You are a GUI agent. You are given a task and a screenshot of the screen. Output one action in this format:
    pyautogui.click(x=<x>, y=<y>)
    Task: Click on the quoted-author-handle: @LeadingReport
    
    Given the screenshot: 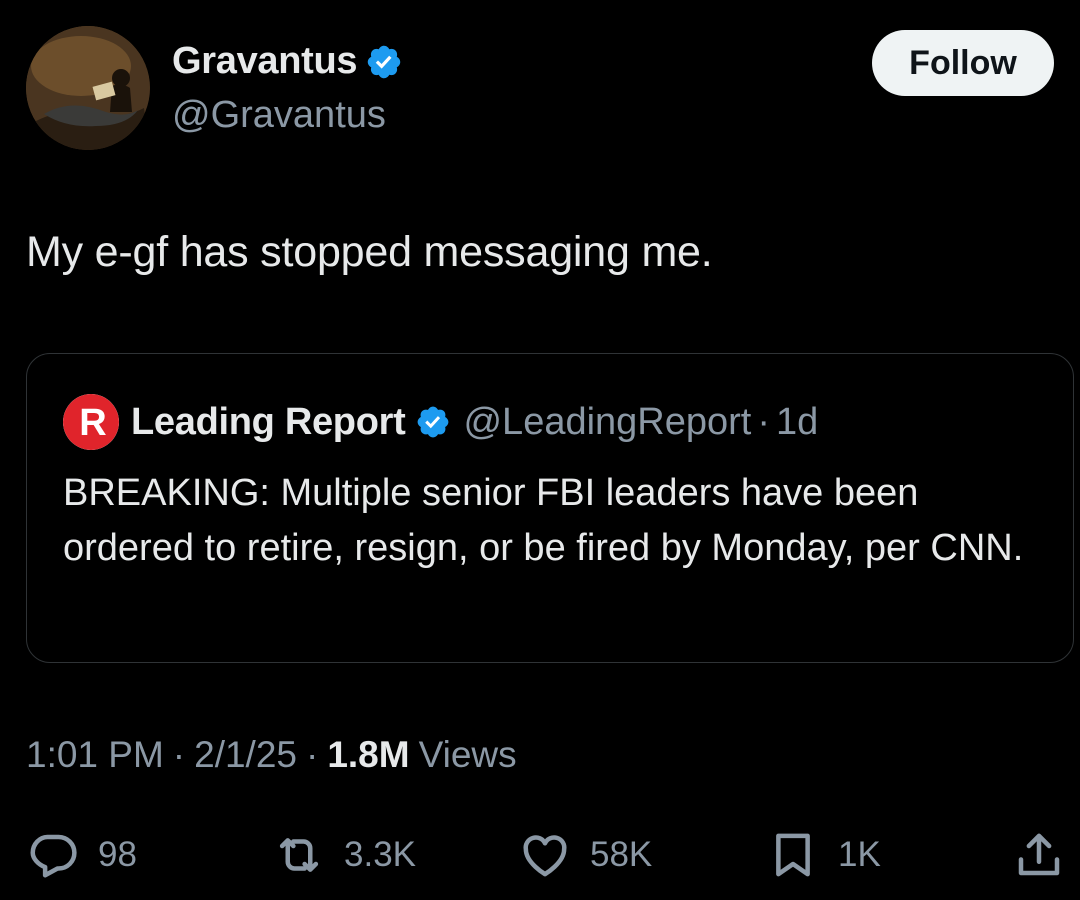 What is the action you would take?
    pyautogui.click(x=607, y=422)
    